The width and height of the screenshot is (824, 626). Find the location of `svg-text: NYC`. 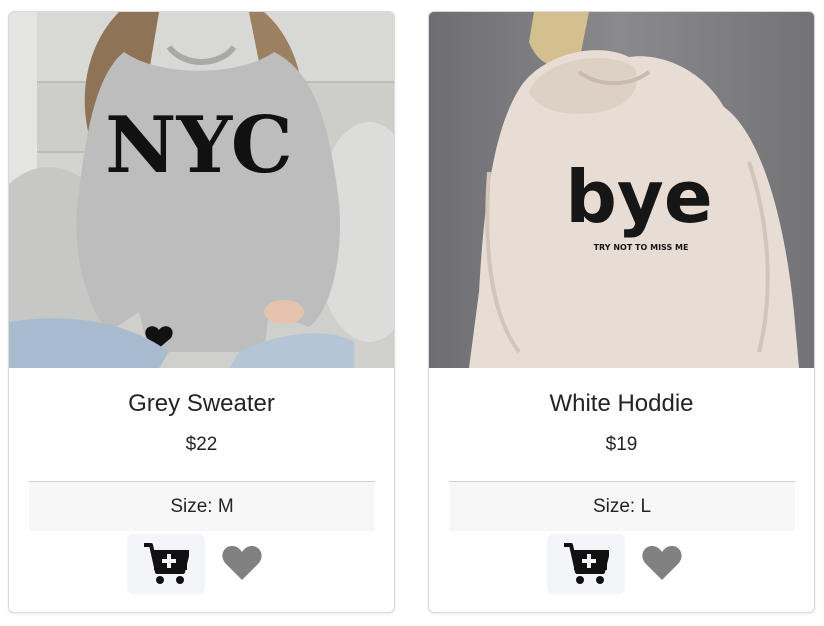

svg-text: NYC is located at coordinates (199, 145).